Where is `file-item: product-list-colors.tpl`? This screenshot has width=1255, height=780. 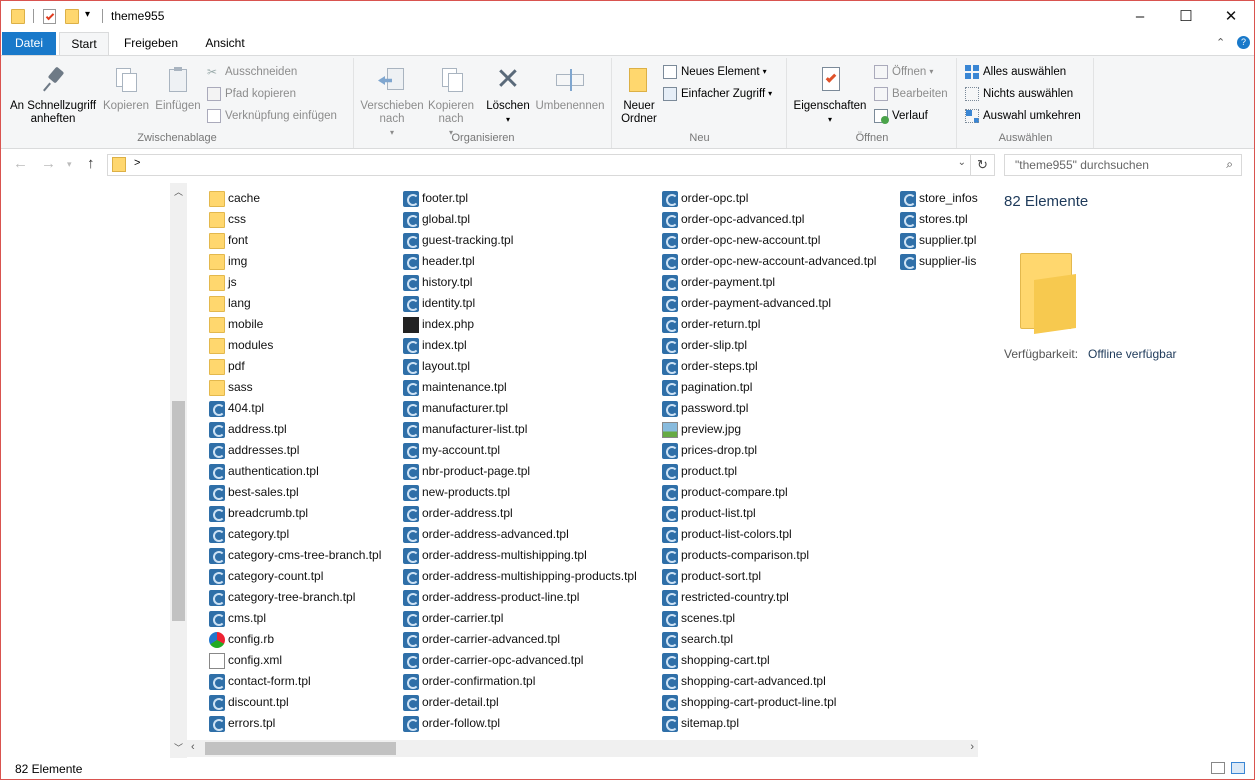
file-item: product-list-colors.tpl is located at coordinates (769, 534).